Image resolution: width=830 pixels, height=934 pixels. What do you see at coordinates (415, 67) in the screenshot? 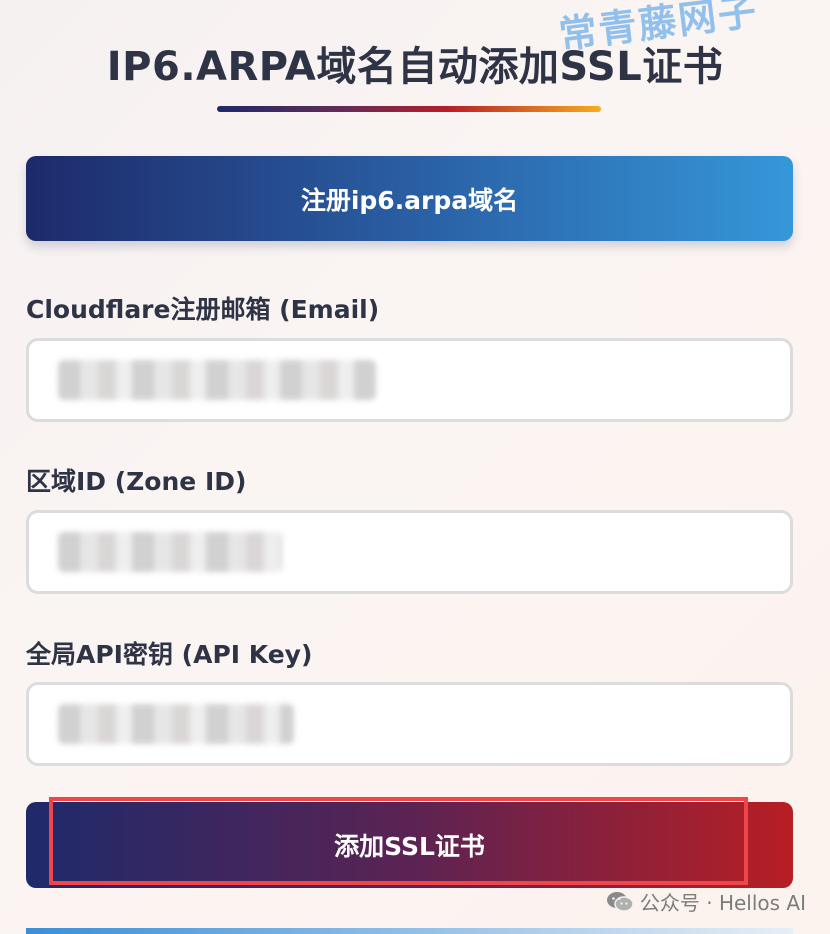
I see `page-title: IP6.ARPA域名自动添加SSL证书` at bounding box center [415, 67].